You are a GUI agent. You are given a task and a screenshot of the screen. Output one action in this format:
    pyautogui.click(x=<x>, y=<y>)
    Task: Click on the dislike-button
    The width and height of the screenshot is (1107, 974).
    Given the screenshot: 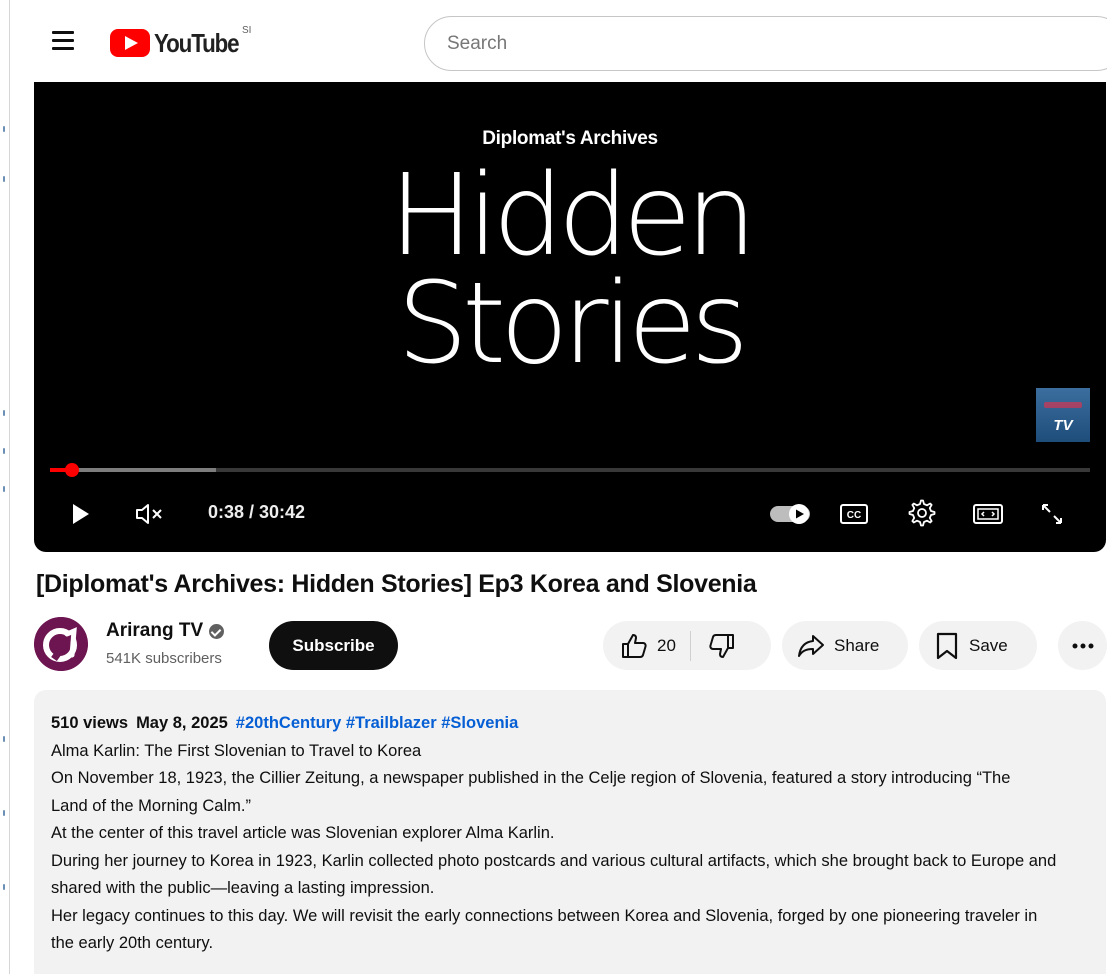 What is the action you would take?
    pyautogui.click(x=722, y=645)
    